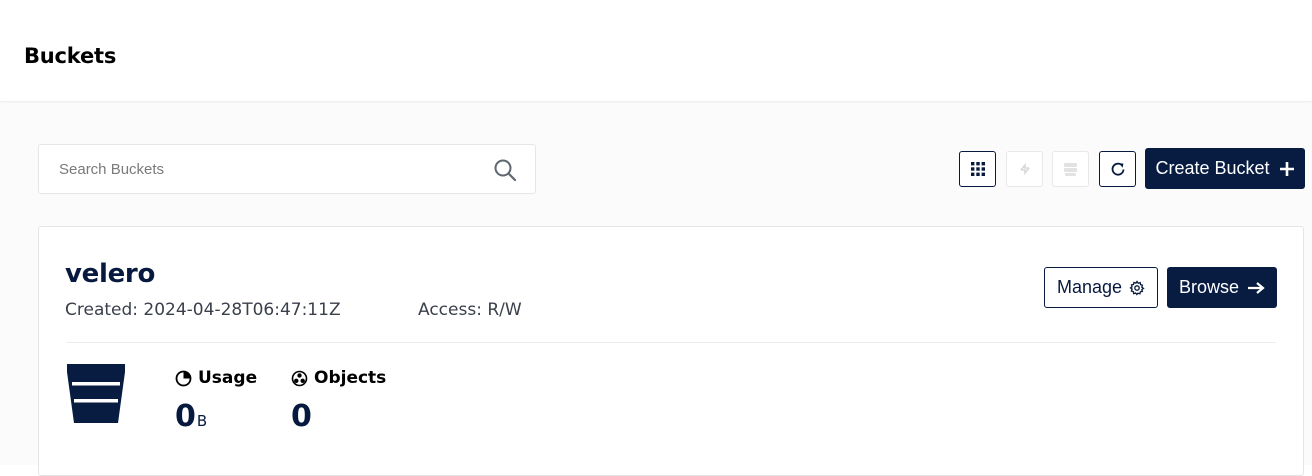 This screenshot has height=476, width=1312. I want to click on create-bucket-button: Create Bucket, so click(1225, 168).